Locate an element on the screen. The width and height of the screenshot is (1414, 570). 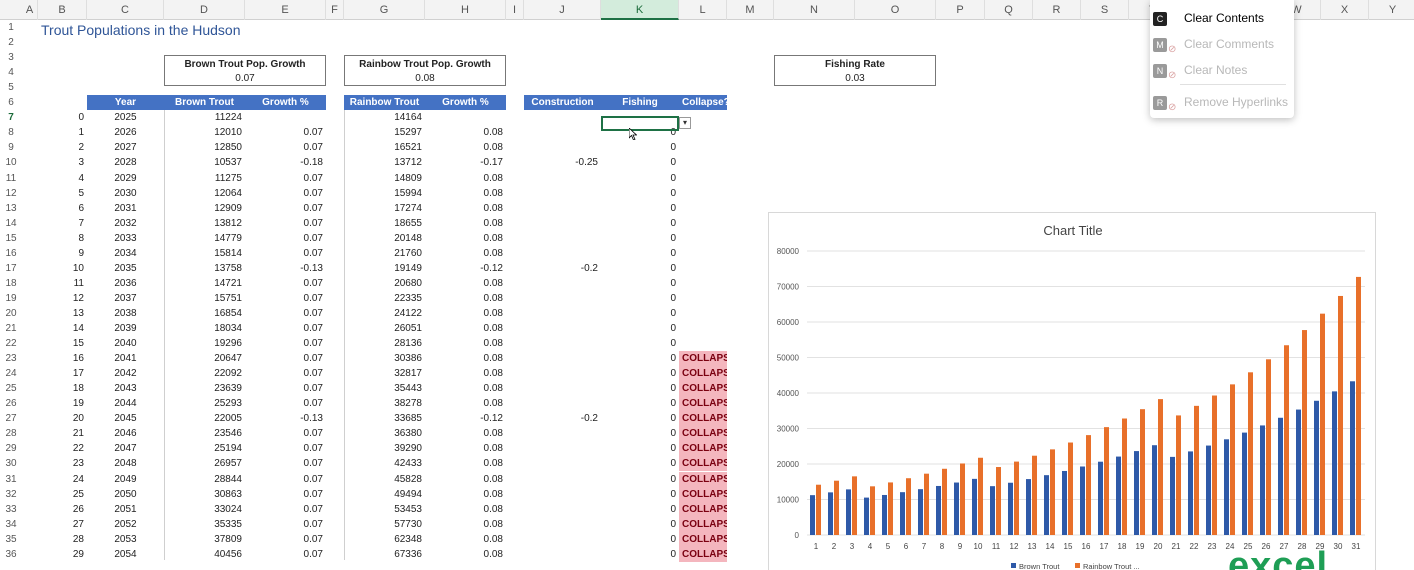
cell-year: 2046 is located at coordinates (125, 433).